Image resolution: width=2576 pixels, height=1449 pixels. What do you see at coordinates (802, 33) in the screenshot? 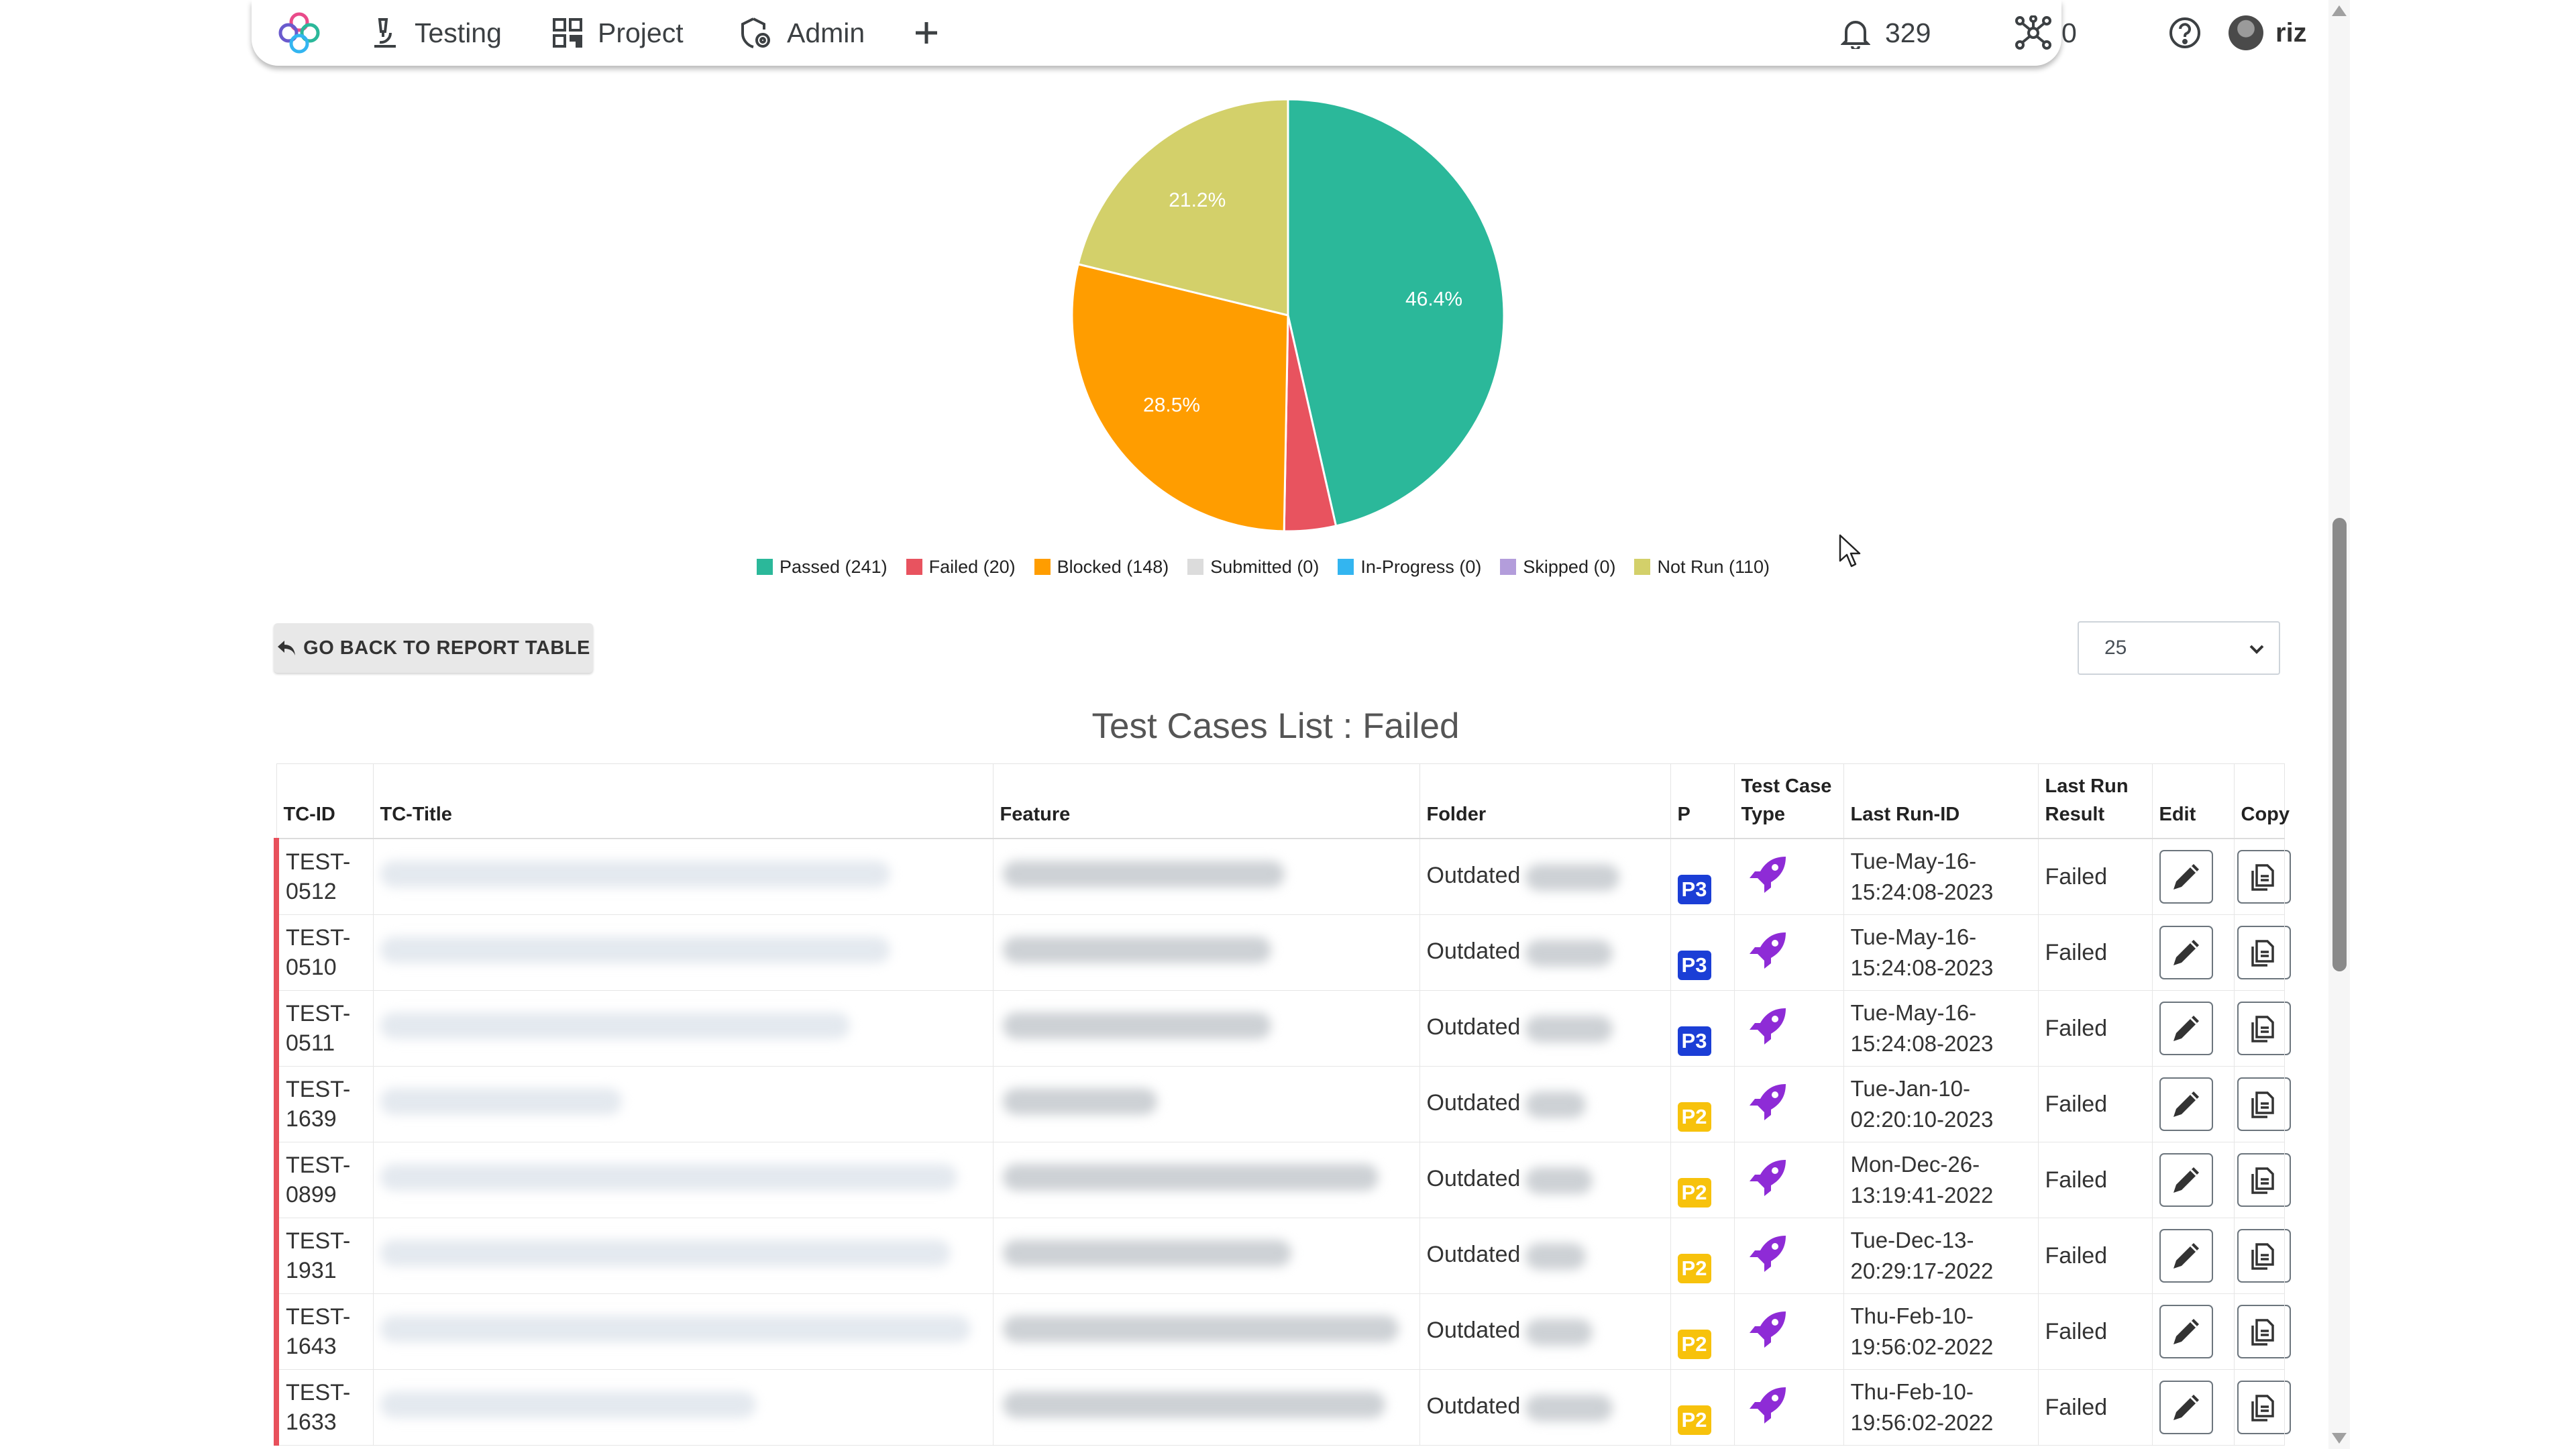
I see `nav-admin: Admin` at bounding box center [802, 33].